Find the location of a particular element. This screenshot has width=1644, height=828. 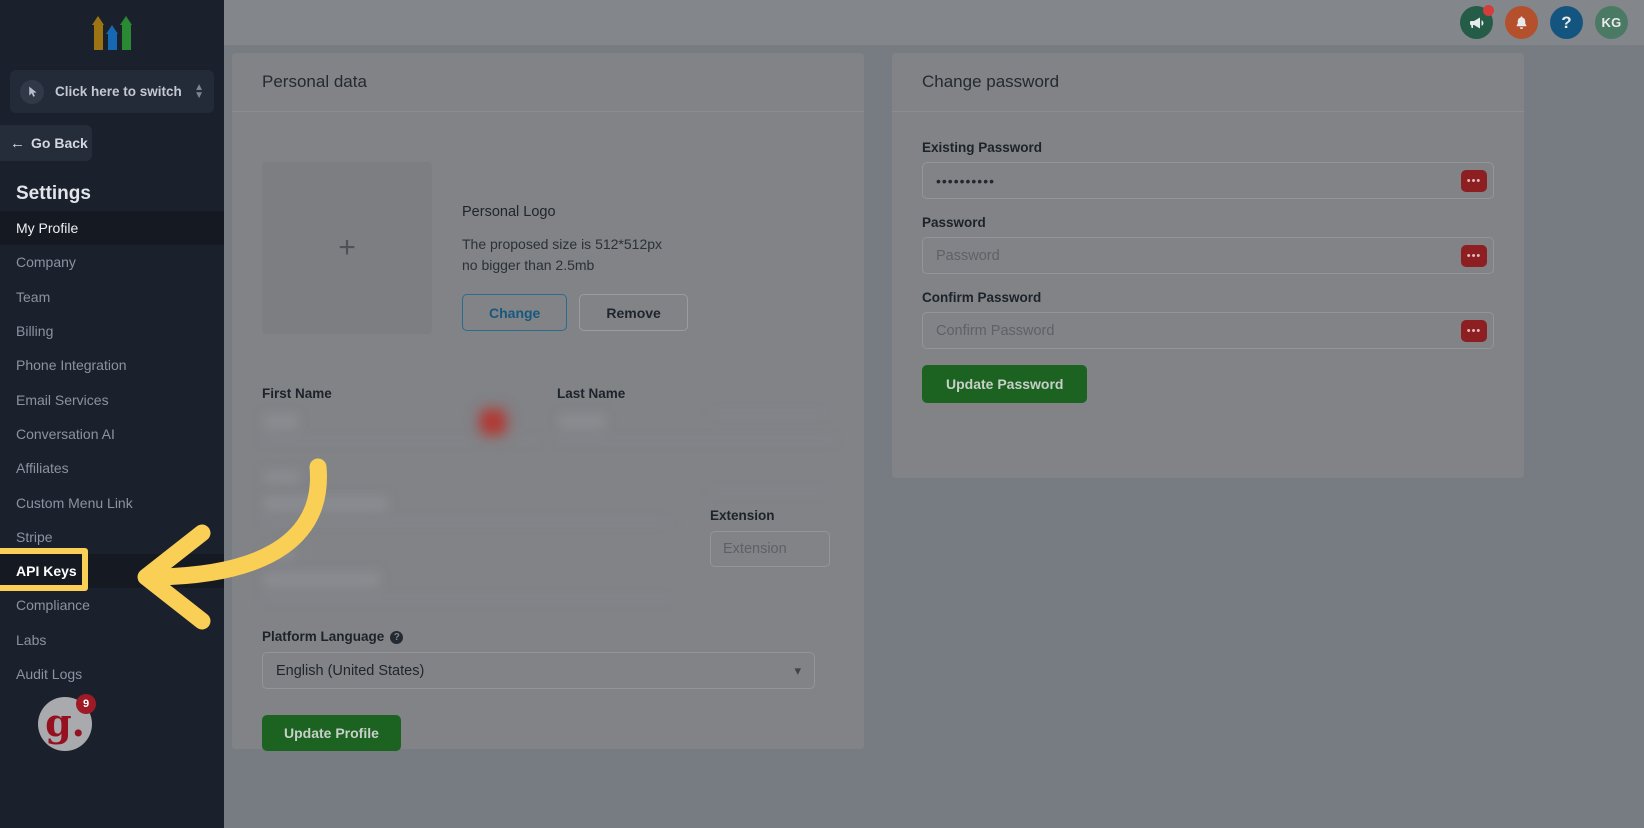

extension-group: Extension Extension is located at coordinates (770, 537).